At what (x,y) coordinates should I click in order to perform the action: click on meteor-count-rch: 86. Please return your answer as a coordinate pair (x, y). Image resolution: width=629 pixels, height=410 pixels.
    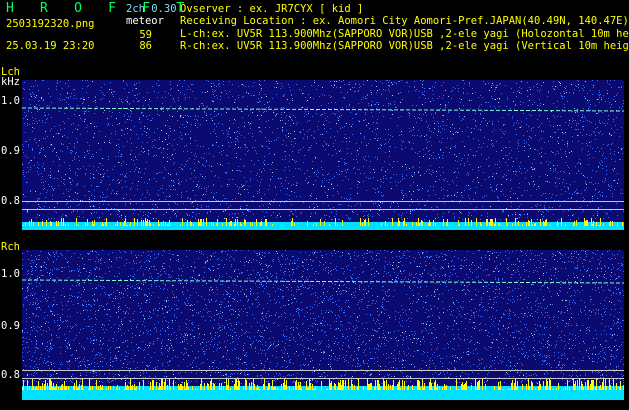
    Looking at the image, I should click on (145, 46).